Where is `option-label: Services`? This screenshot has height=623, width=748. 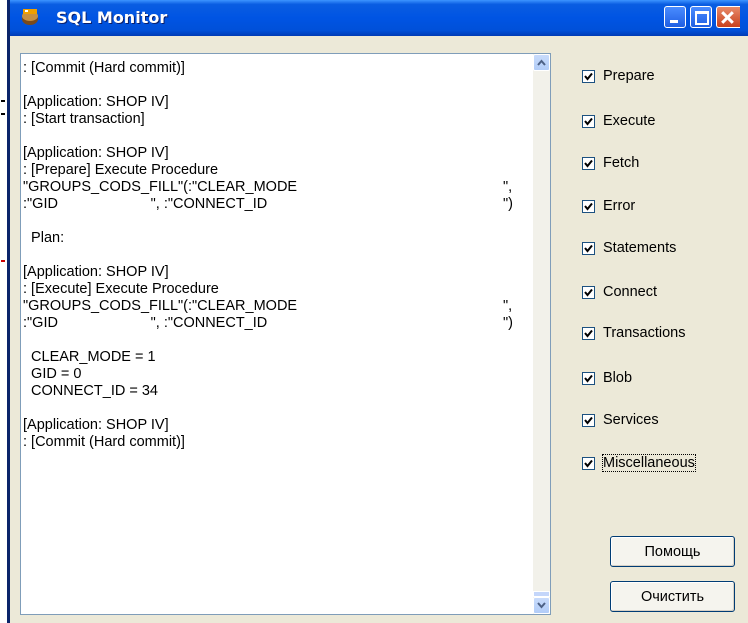
option-label: Services is located at coordinates (631, 420).